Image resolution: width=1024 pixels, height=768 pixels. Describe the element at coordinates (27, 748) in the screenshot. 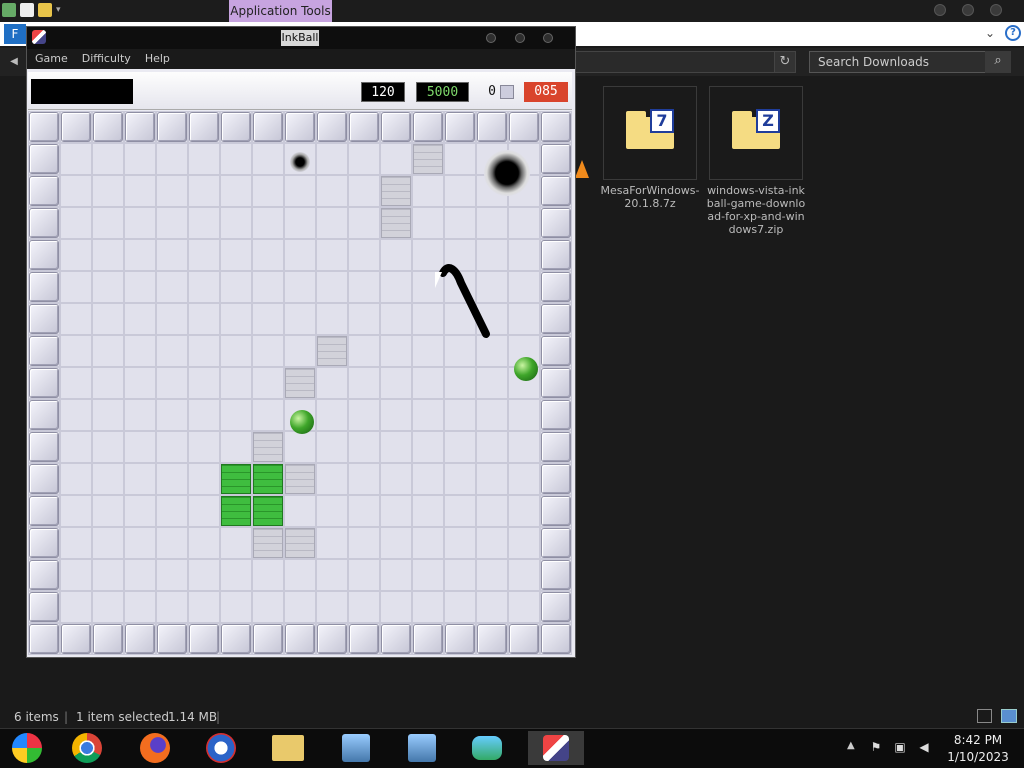

I see `start-orb-icon` at that location.